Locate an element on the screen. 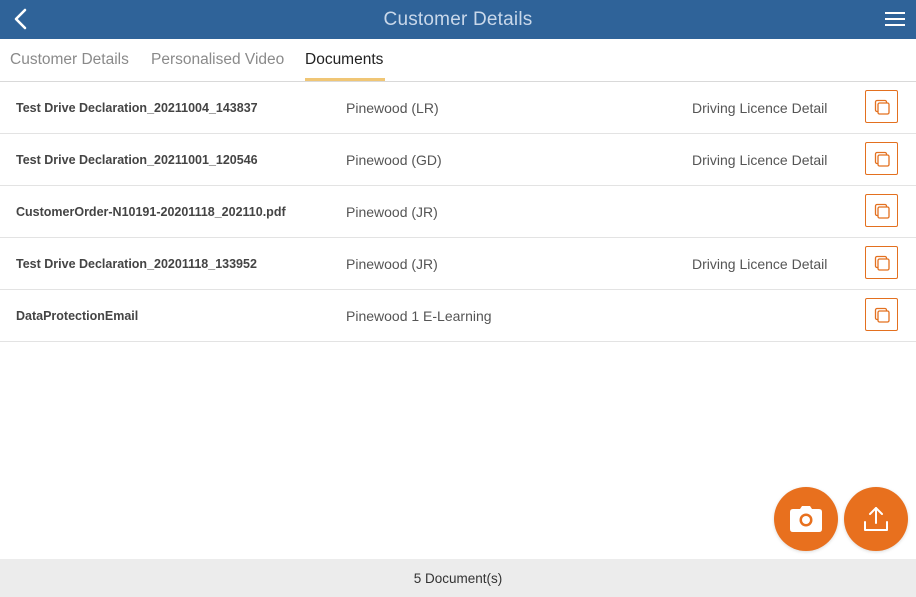 The image size is (916, 597). document-location: Pinewood 1 E-Learning is located at coordinates (419, 315).